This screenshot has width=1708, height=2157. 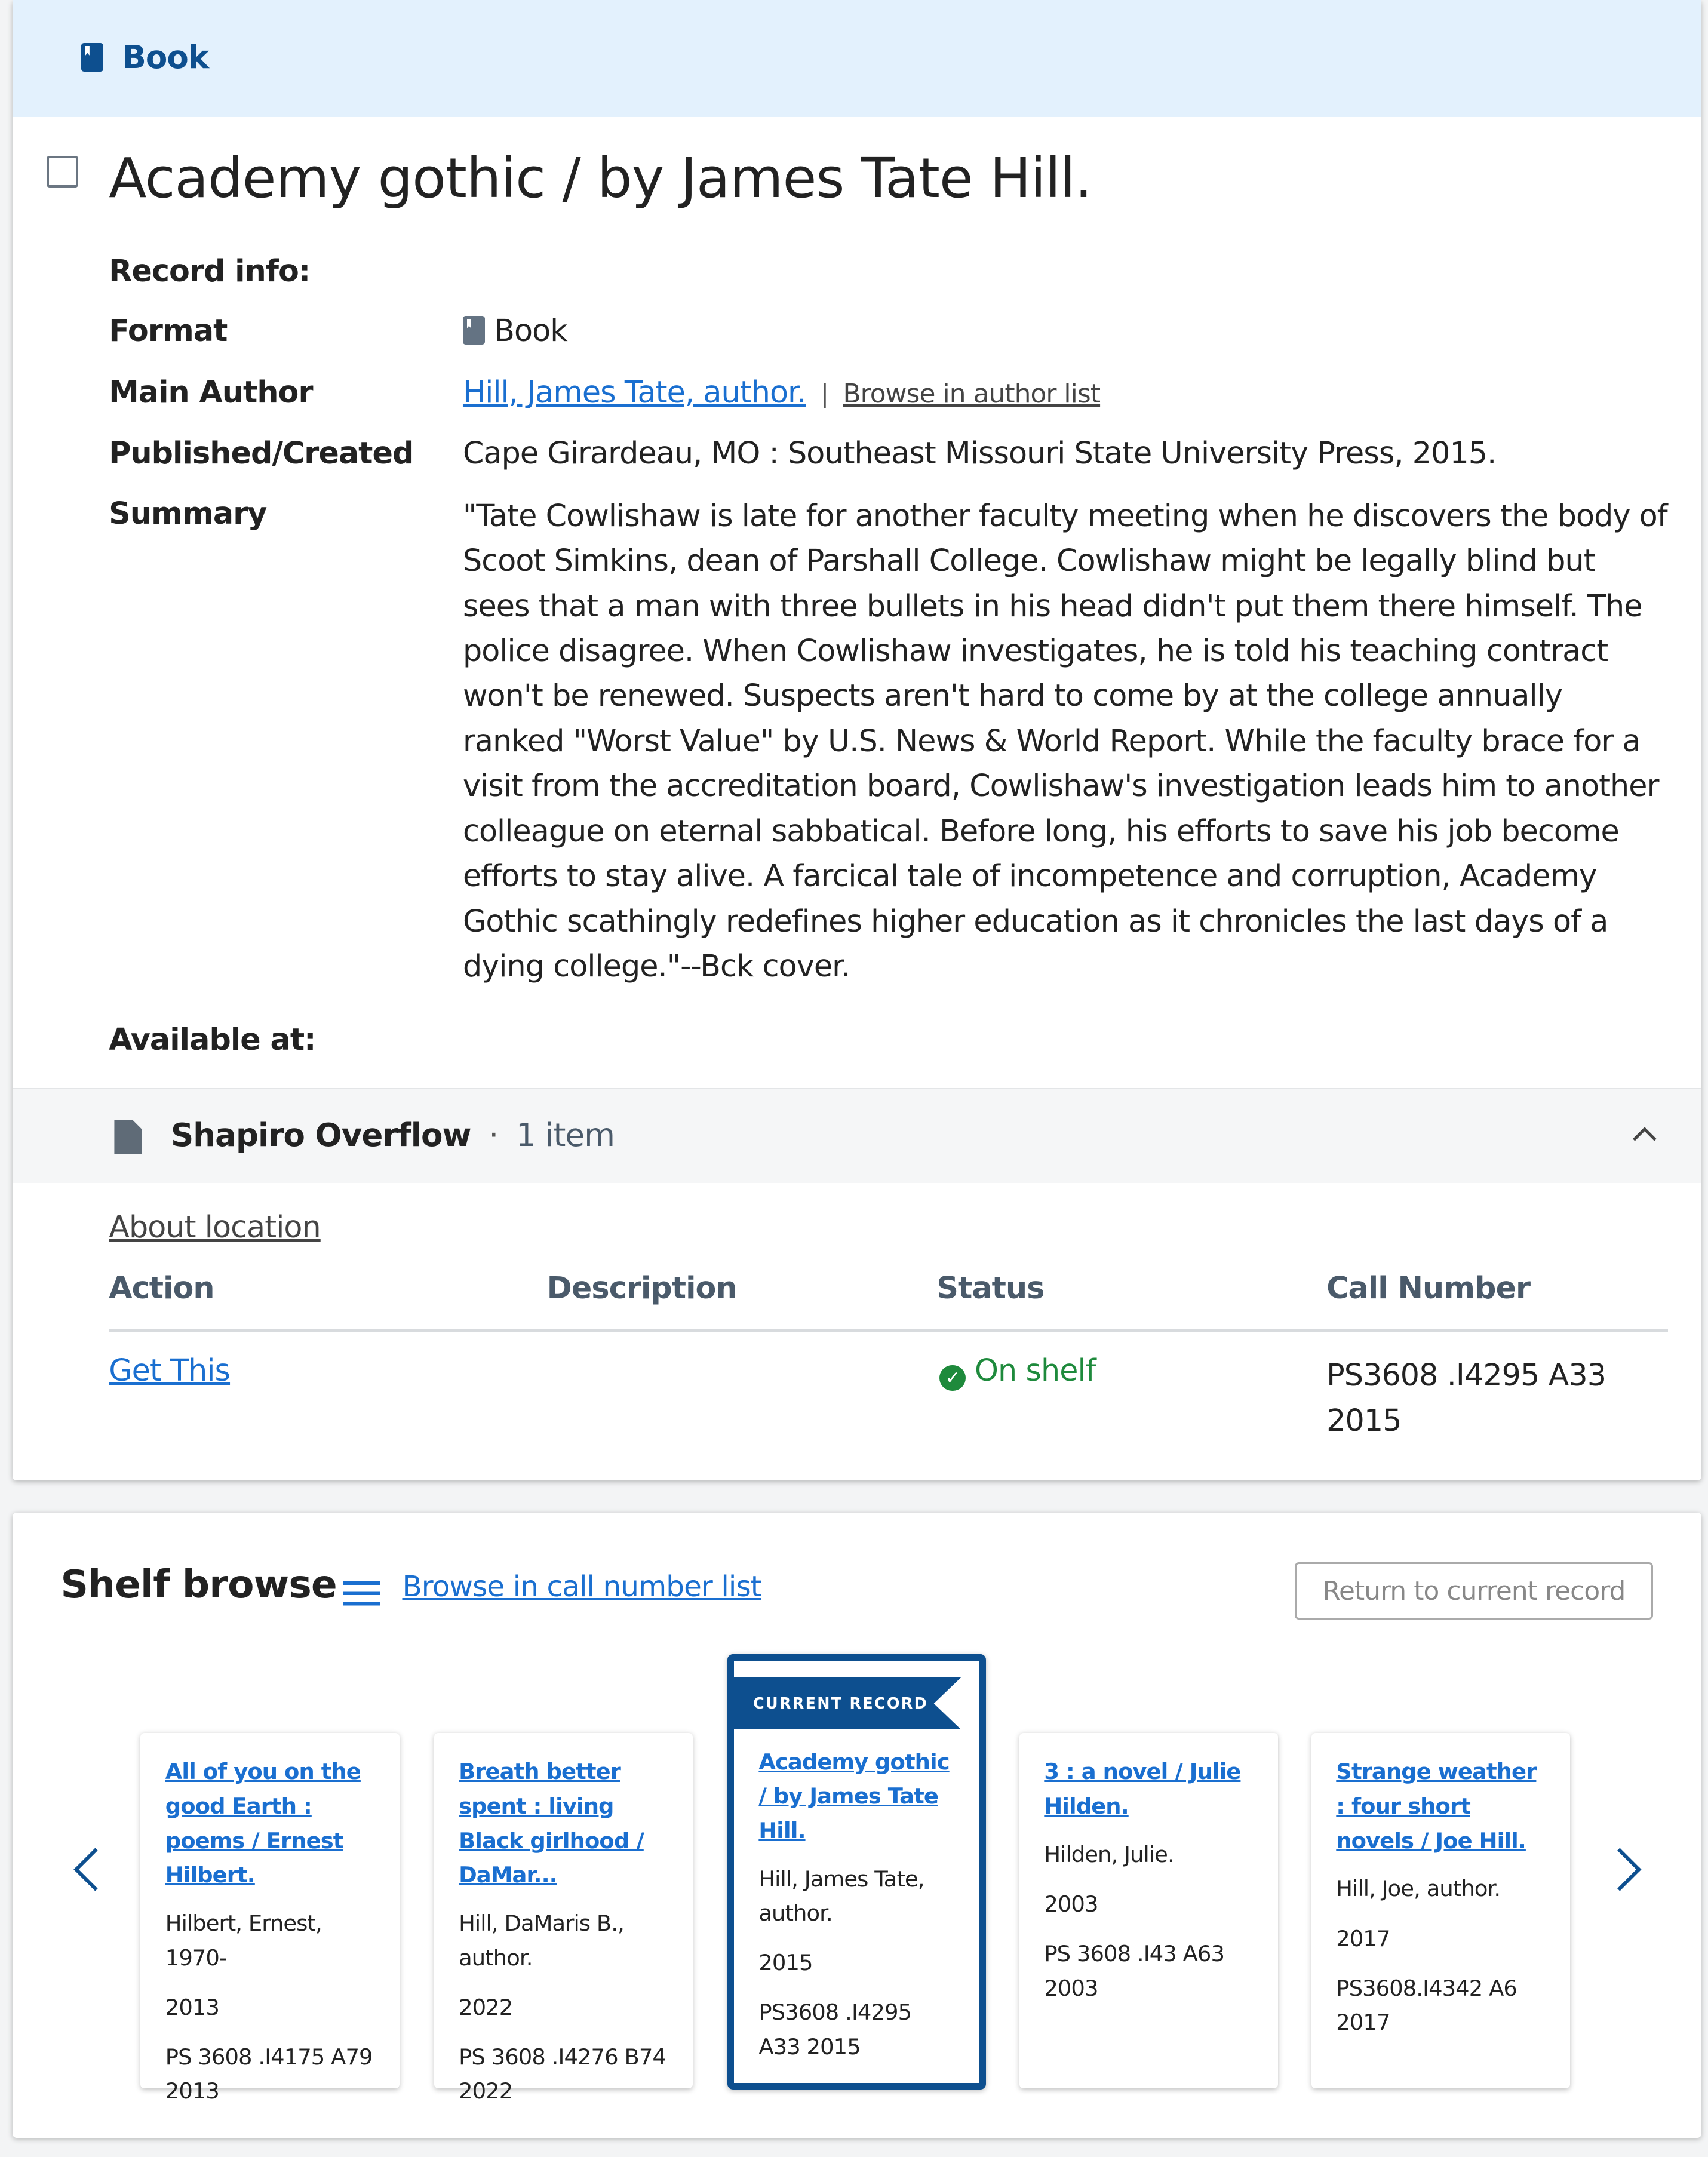 I want to click on current-record-badge: CURRENT RECORD, so click(x=847, y=1704).